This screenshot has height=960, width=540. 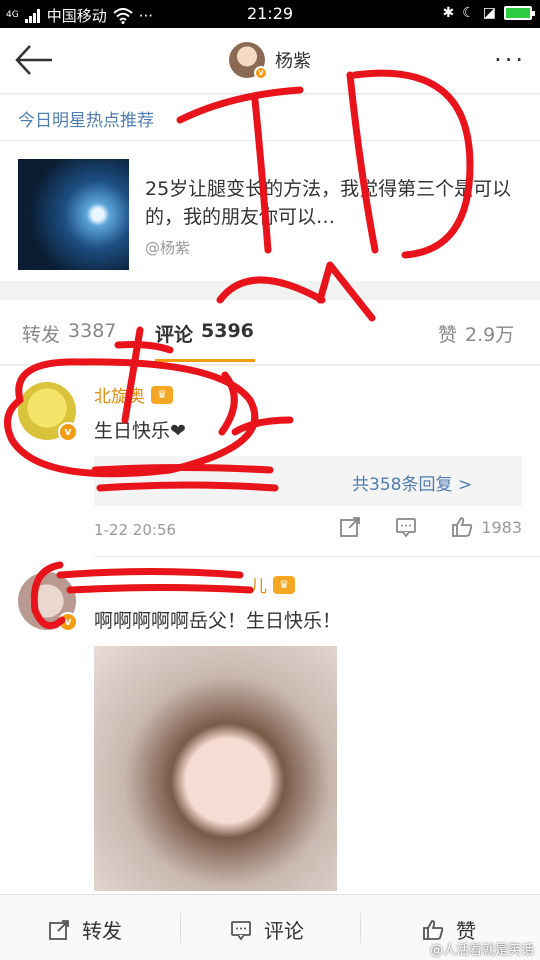 I want to click on repost-label: 转发, so click(x=102, y=931).